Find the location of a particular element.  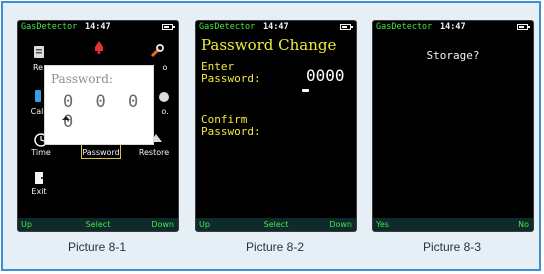

menu-item-exit: Exit is located at coordinates (39, 191).